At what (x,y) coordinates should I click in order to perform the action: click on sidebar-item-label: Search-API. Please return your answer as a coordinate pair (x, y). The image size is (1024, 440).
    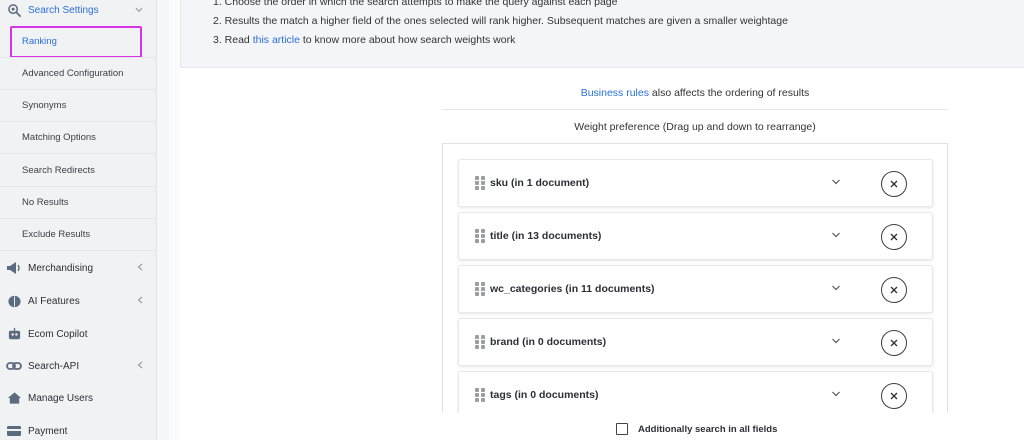
    Looking at the image, I should click on (54, 366).